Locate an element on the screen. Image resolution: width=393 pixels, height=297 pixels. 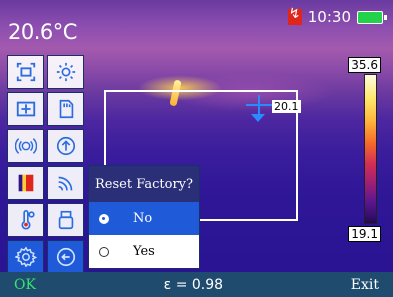
clock: 10:30 is located at coordinates (329, 17).